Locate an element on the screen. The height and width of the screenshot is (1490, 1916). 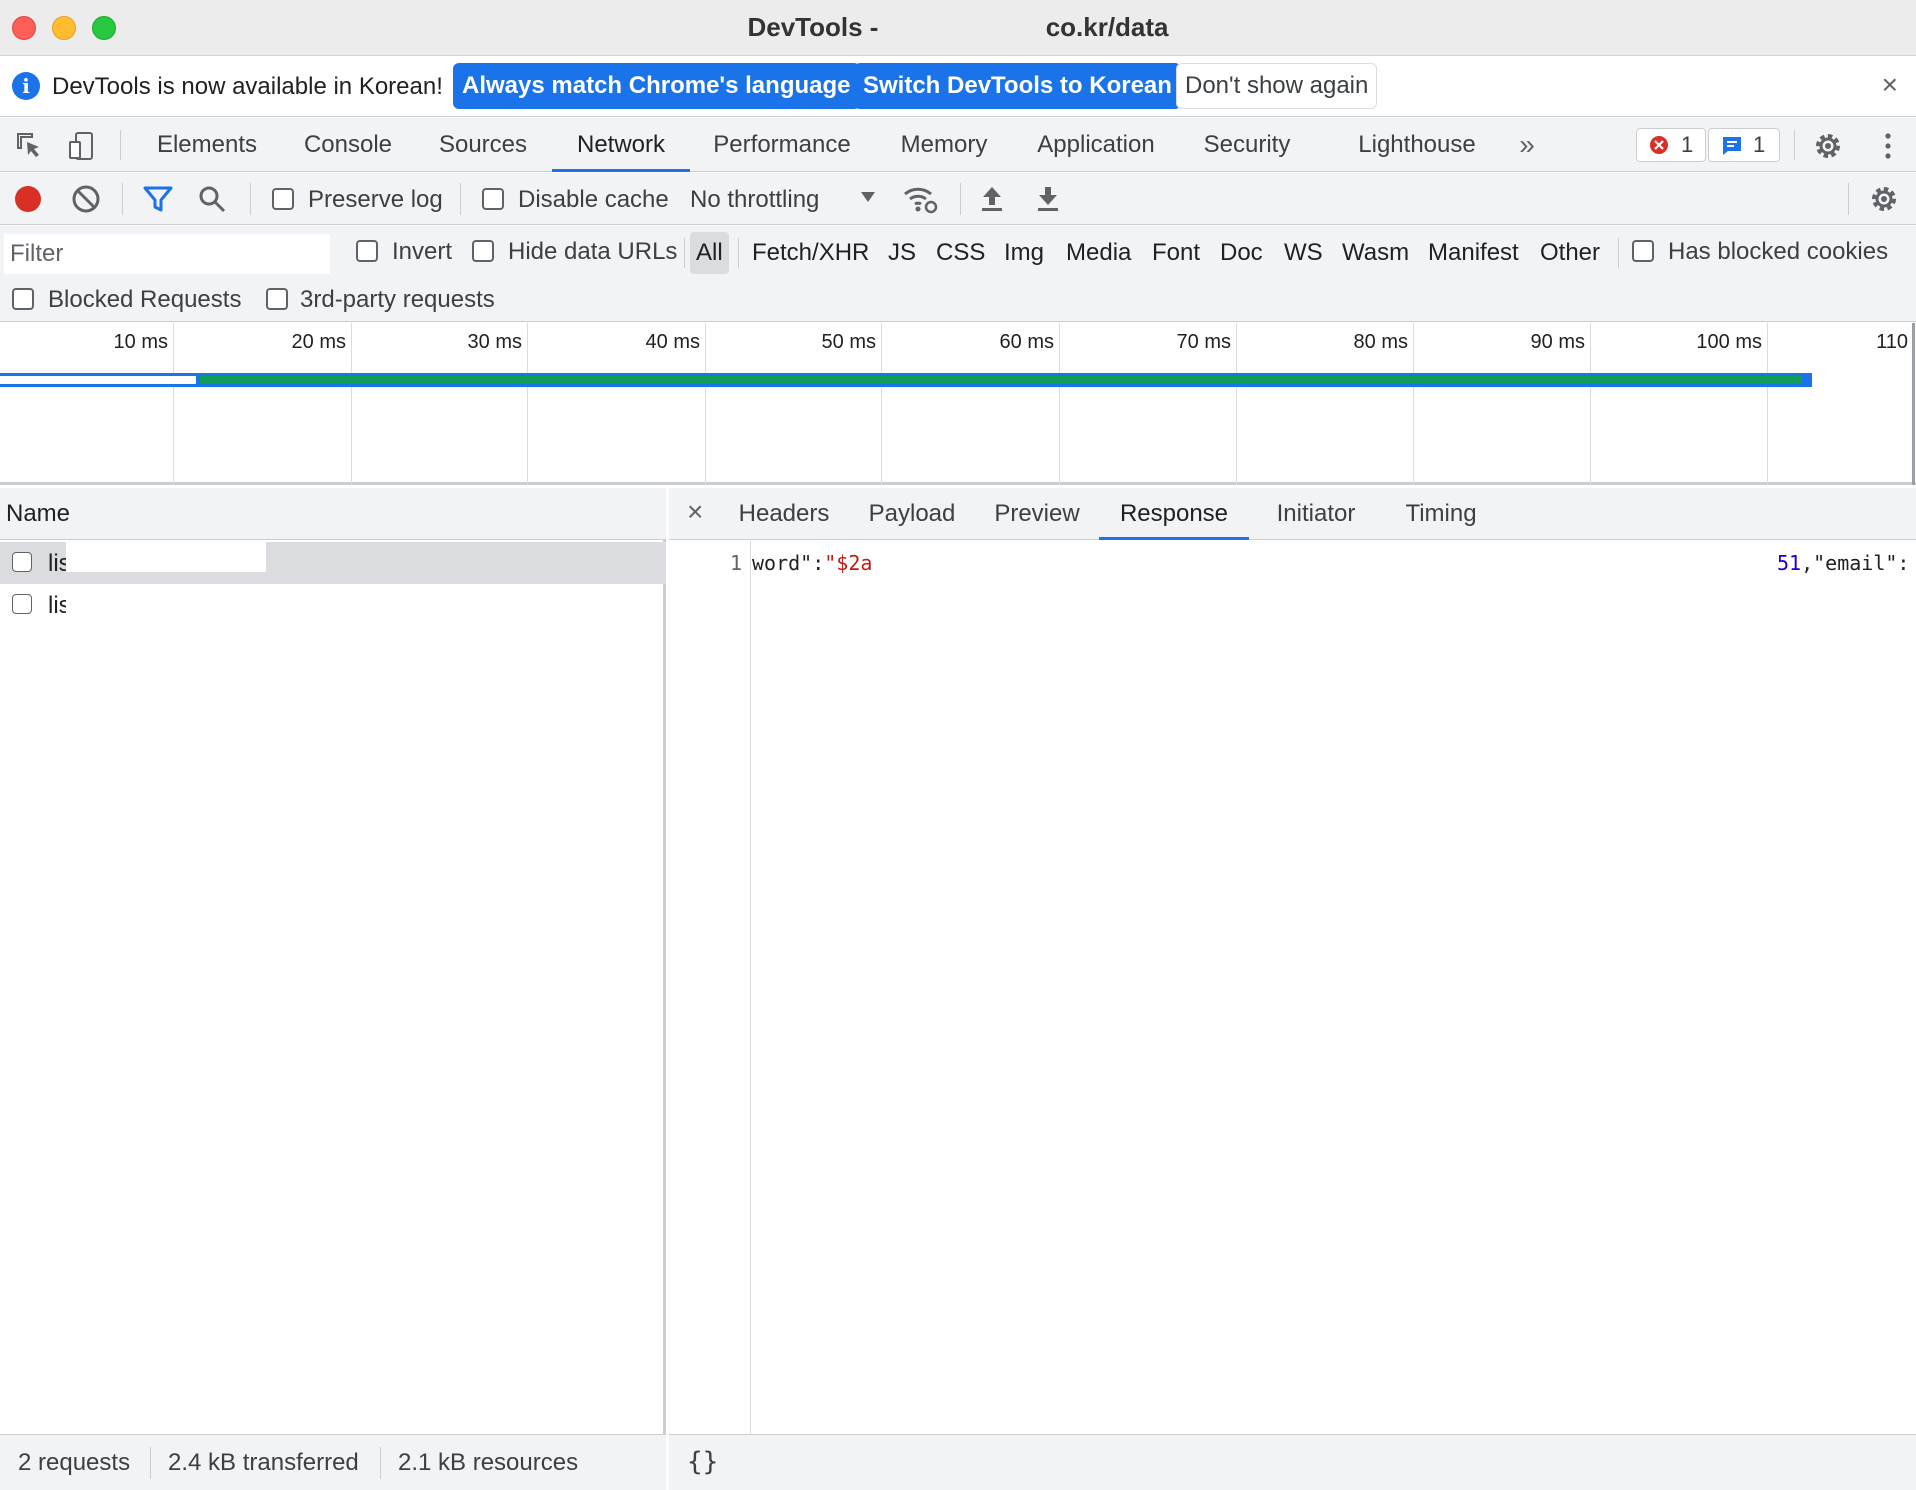
record-icon is located at coordinates (28, 199).